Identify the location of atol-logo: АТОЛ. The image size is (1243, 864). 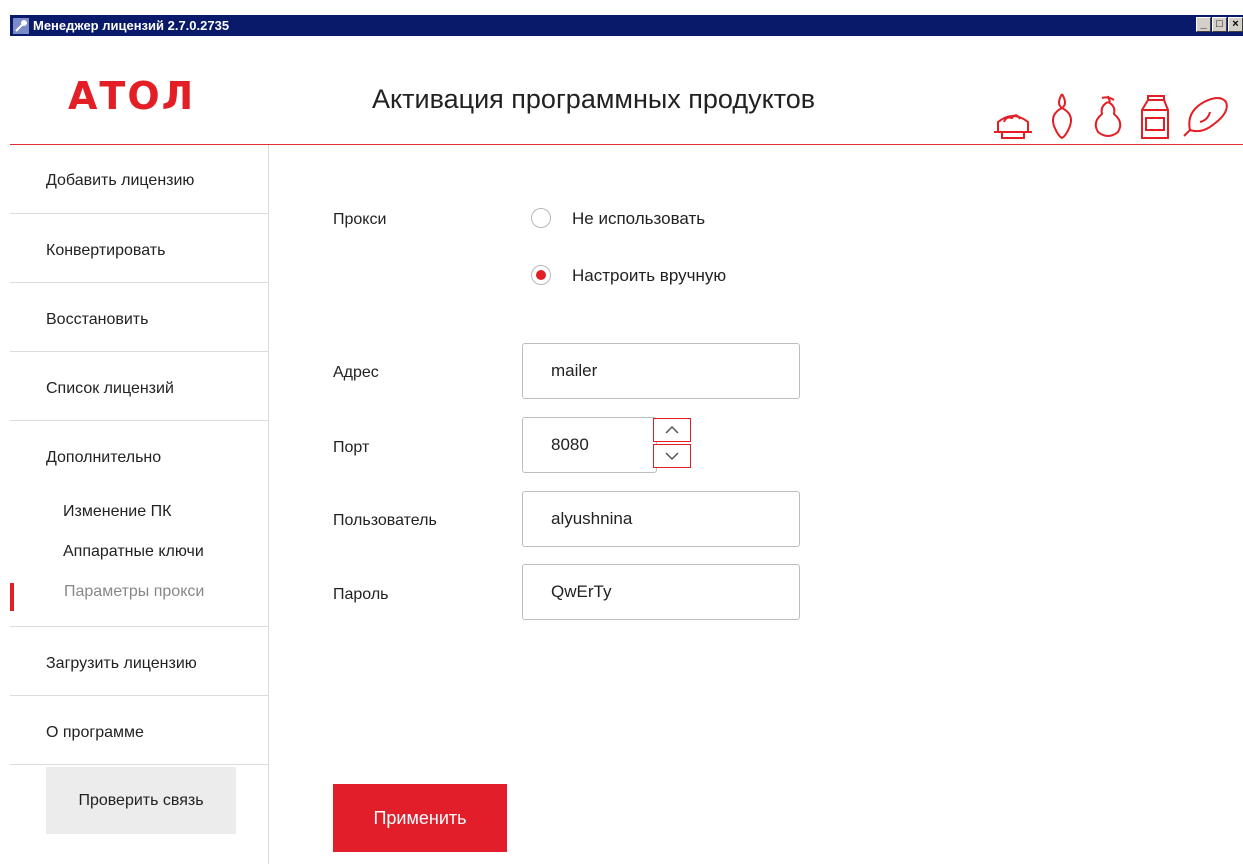
(132, 96).